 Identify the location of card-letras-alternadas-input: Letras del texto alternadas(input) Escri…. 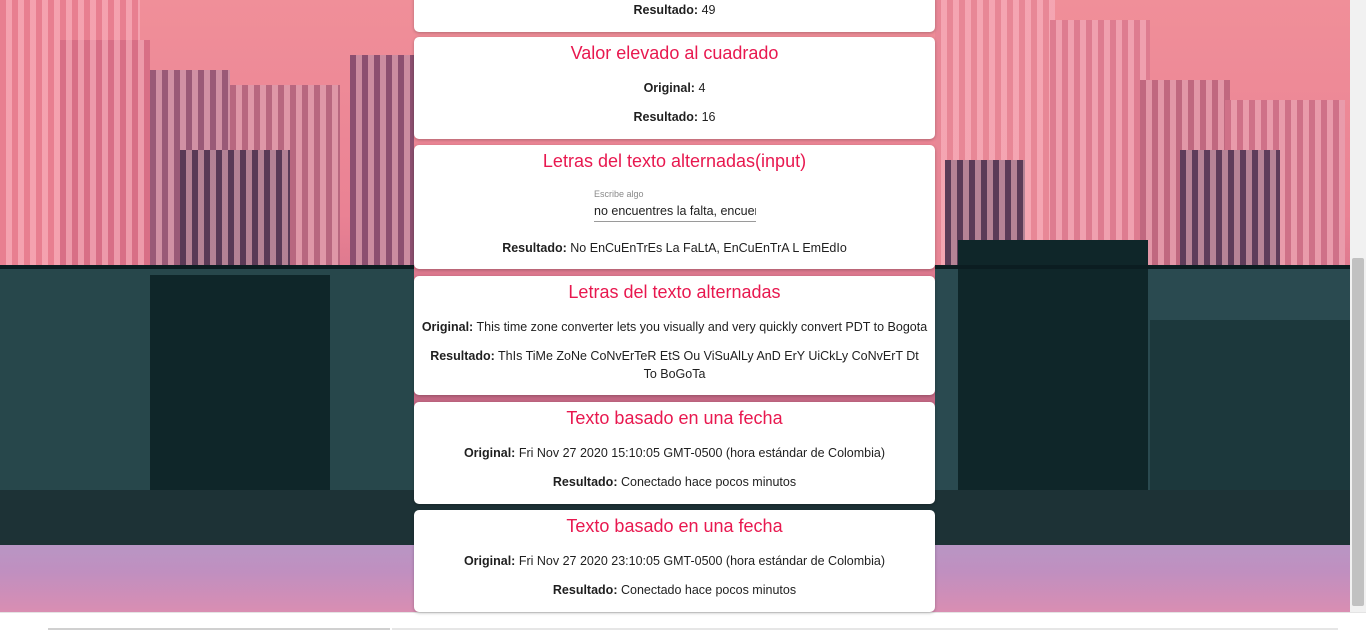
(674, 207).